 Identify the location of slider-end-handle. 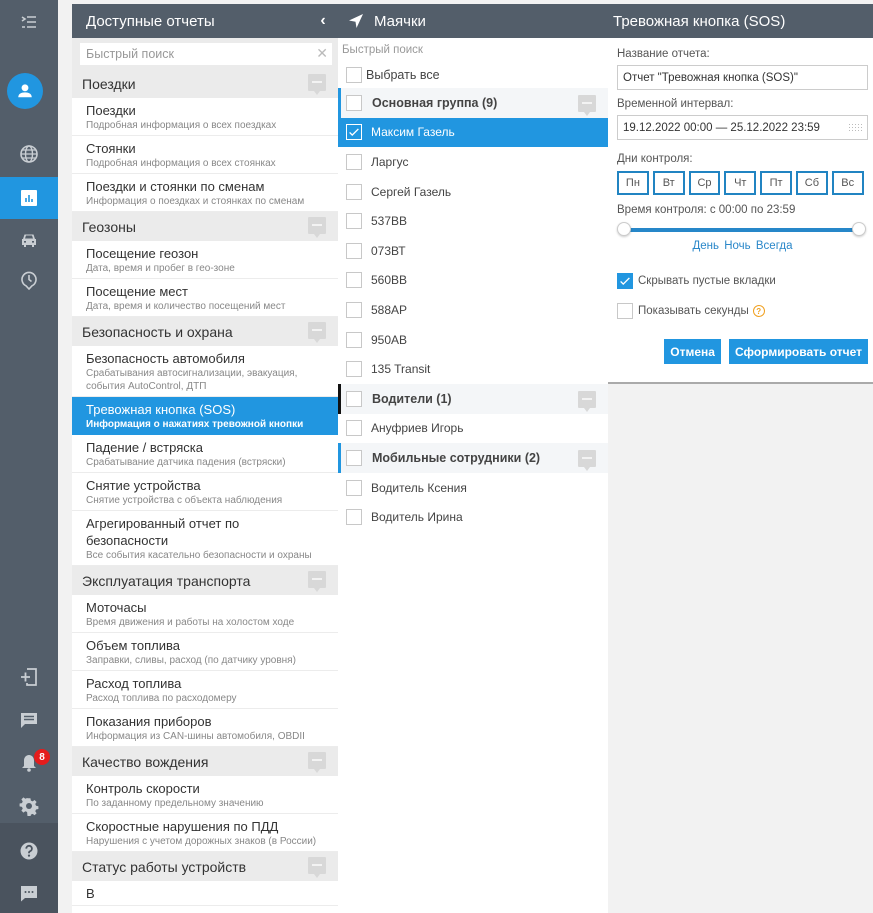
(859, 229).